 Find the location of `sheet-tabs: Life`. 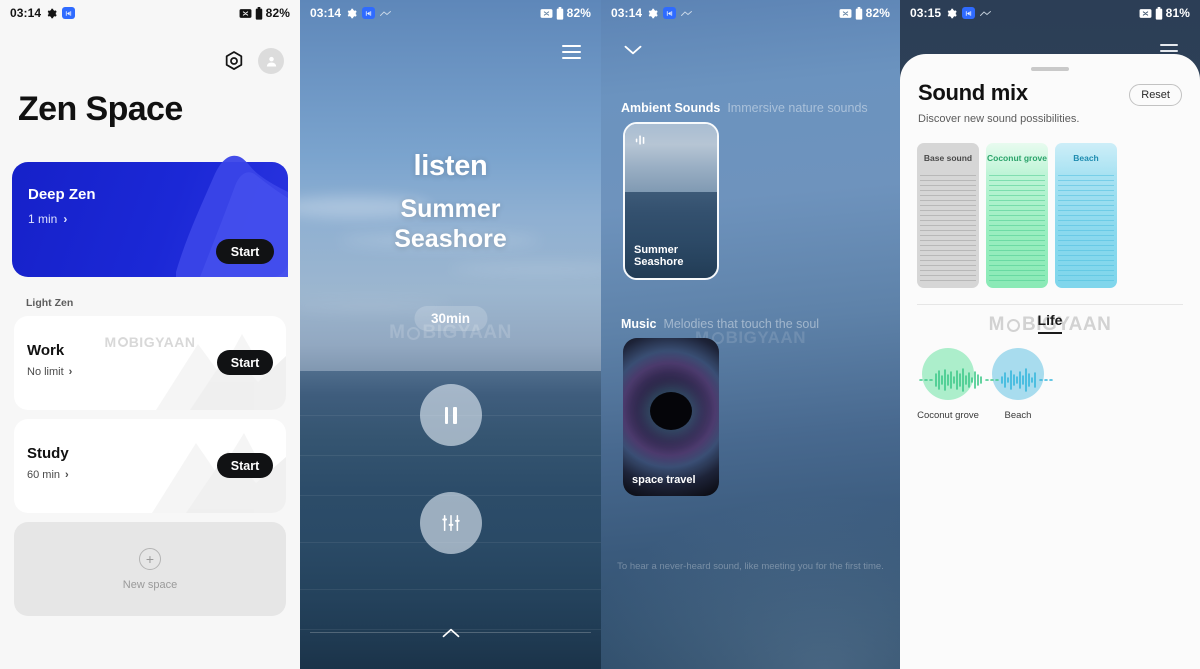

sheet-tabs: Life is located at coordinates (1050, 323).